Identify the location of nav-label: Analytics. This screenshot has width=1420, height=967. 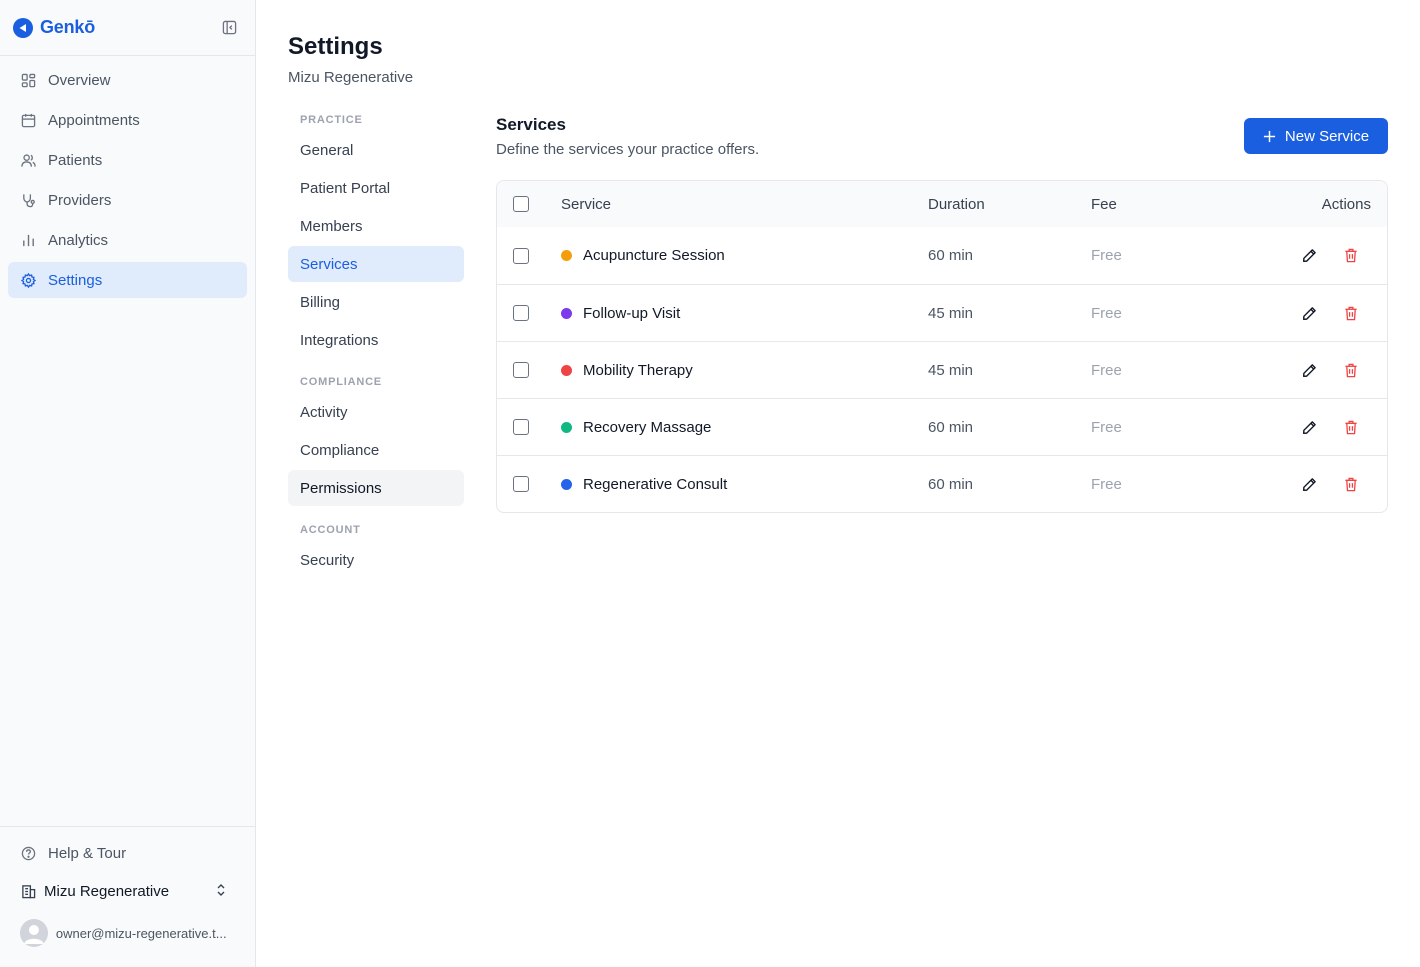
(78, 240).